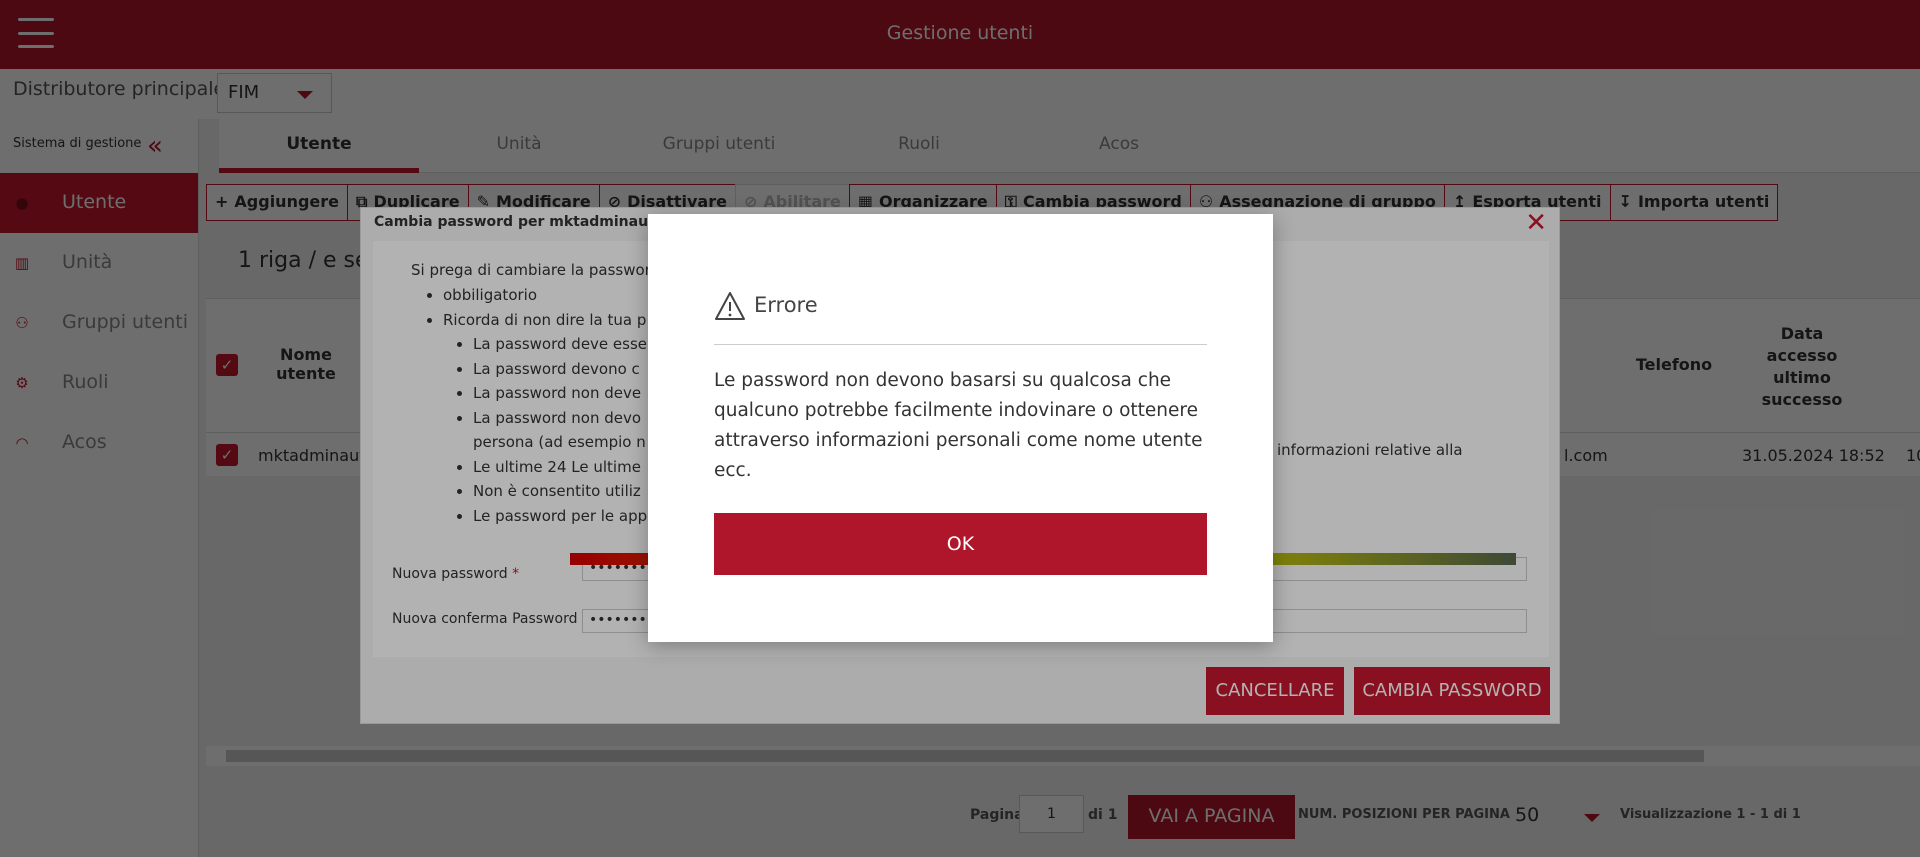 The height and width of the screenshot is (857, 1920). Describe the element at coordinates (960, 544) in the screenshot. I see `ok-button: OK` at that location.